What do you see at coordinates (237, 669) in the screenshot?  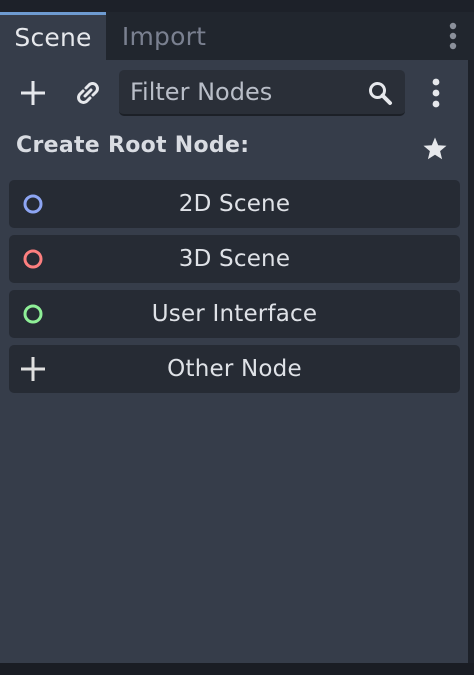 I see `dock-bottom-edge` at bounding box center [237, 669].